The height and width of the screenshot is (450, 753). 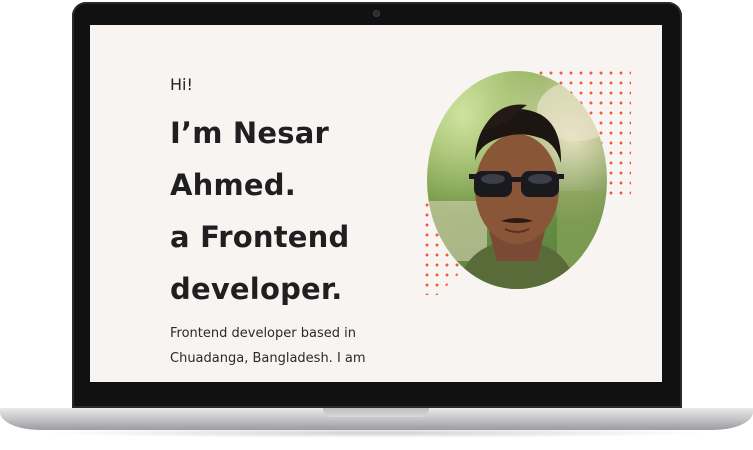 I want to click on hero-headline: I’m Nesar Ahmed. a Frontend developer., so click(x=280, y=211).